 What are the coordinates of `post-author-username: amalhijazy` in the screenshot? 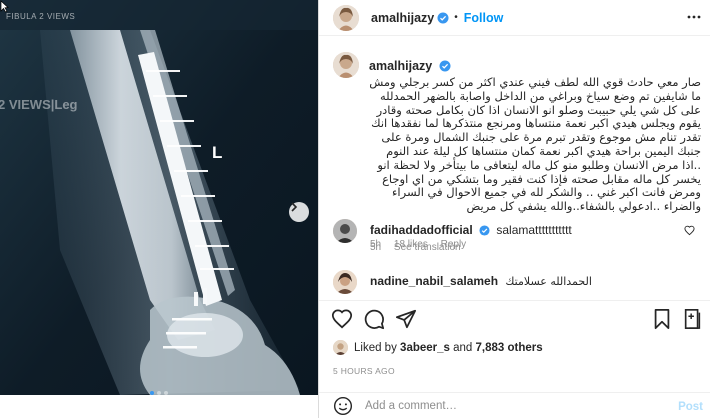 It's located at (402, 18).